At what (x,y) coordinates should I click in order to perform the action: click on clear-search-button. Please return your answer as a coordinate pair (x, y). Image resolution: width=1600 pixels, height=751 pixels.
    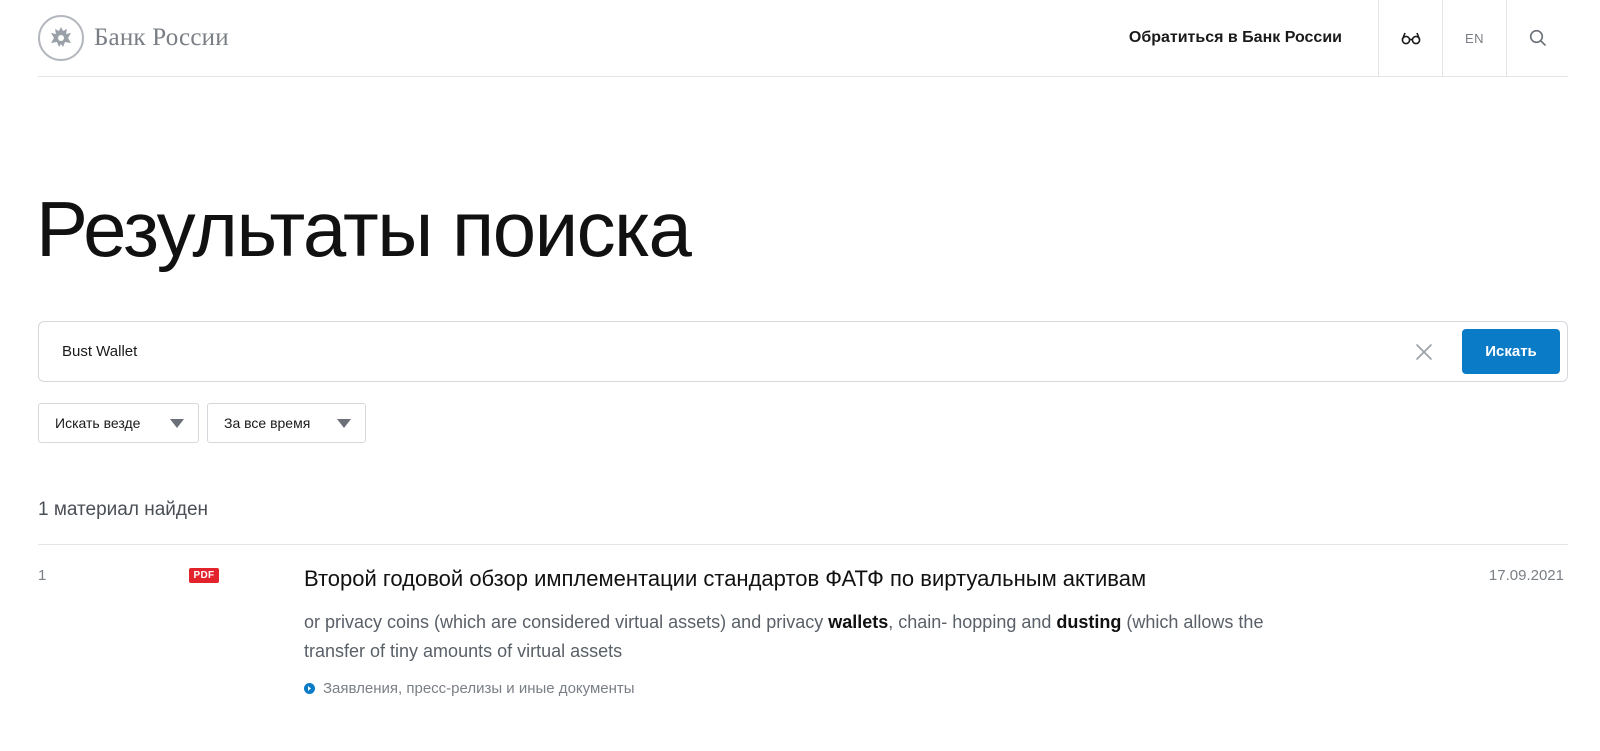
    Looking at the image, I should click on (1424, 352).